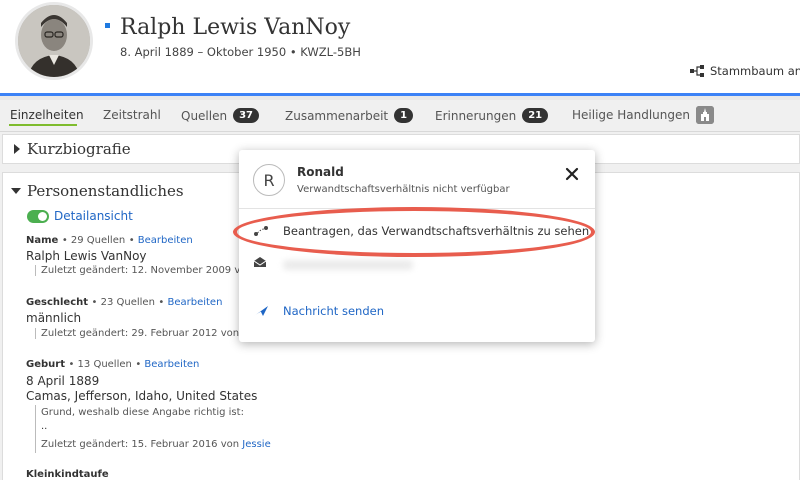  I want to click on person-name: Ralph Lewis VanNoy, so click(235, 27).